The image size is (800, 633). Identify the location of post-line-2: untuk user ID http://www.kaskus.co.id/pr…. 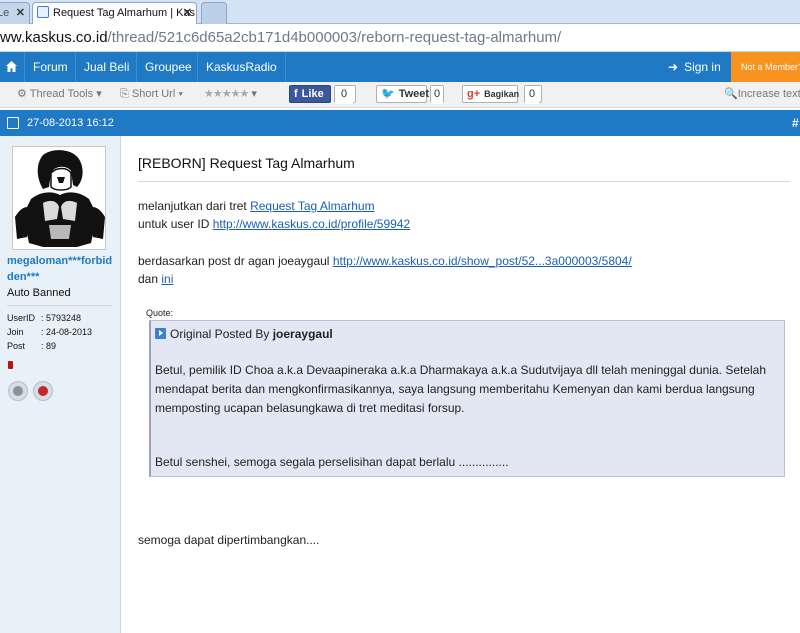
(274, 224).